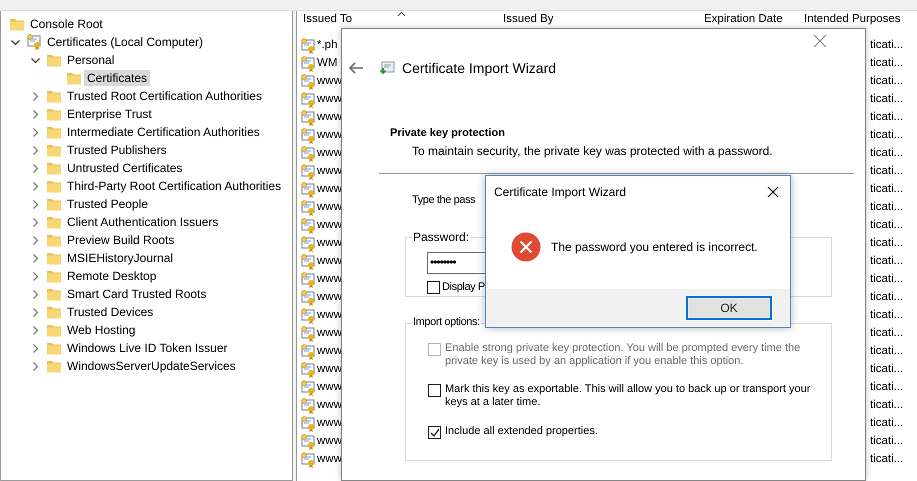 Image resolution: width=917 pixels, height=481 pixels. What do you see at coordinates (121, 240) in the screenshot?
I see `tree-item: Preview Build Roots` at bounding box center [121, 240].